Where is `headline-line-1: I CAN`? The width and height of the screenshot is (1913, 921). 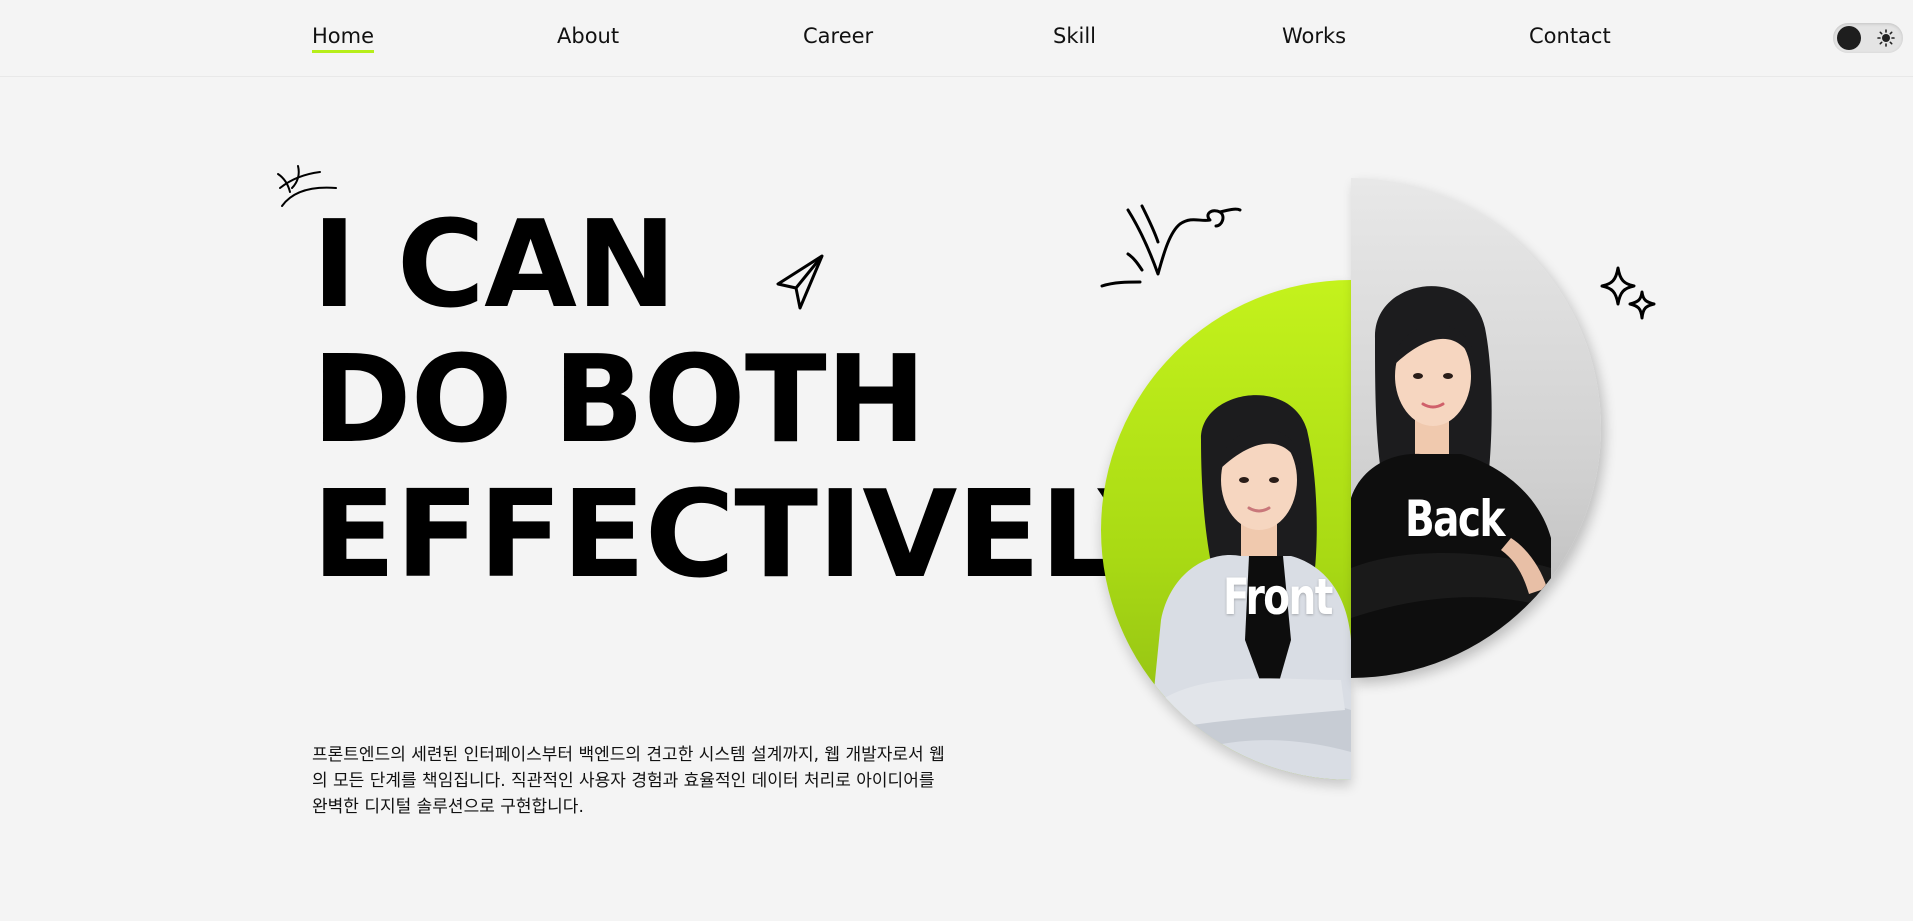
headline-line-1: I CAN is located at coordinates (494, 265).